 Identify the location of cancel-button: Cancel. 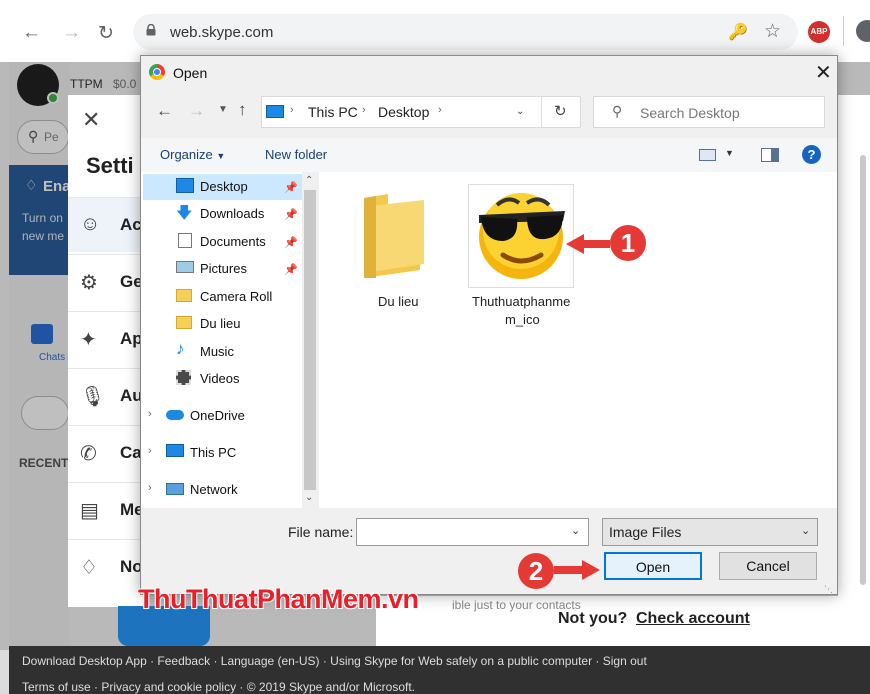
(768, 566).